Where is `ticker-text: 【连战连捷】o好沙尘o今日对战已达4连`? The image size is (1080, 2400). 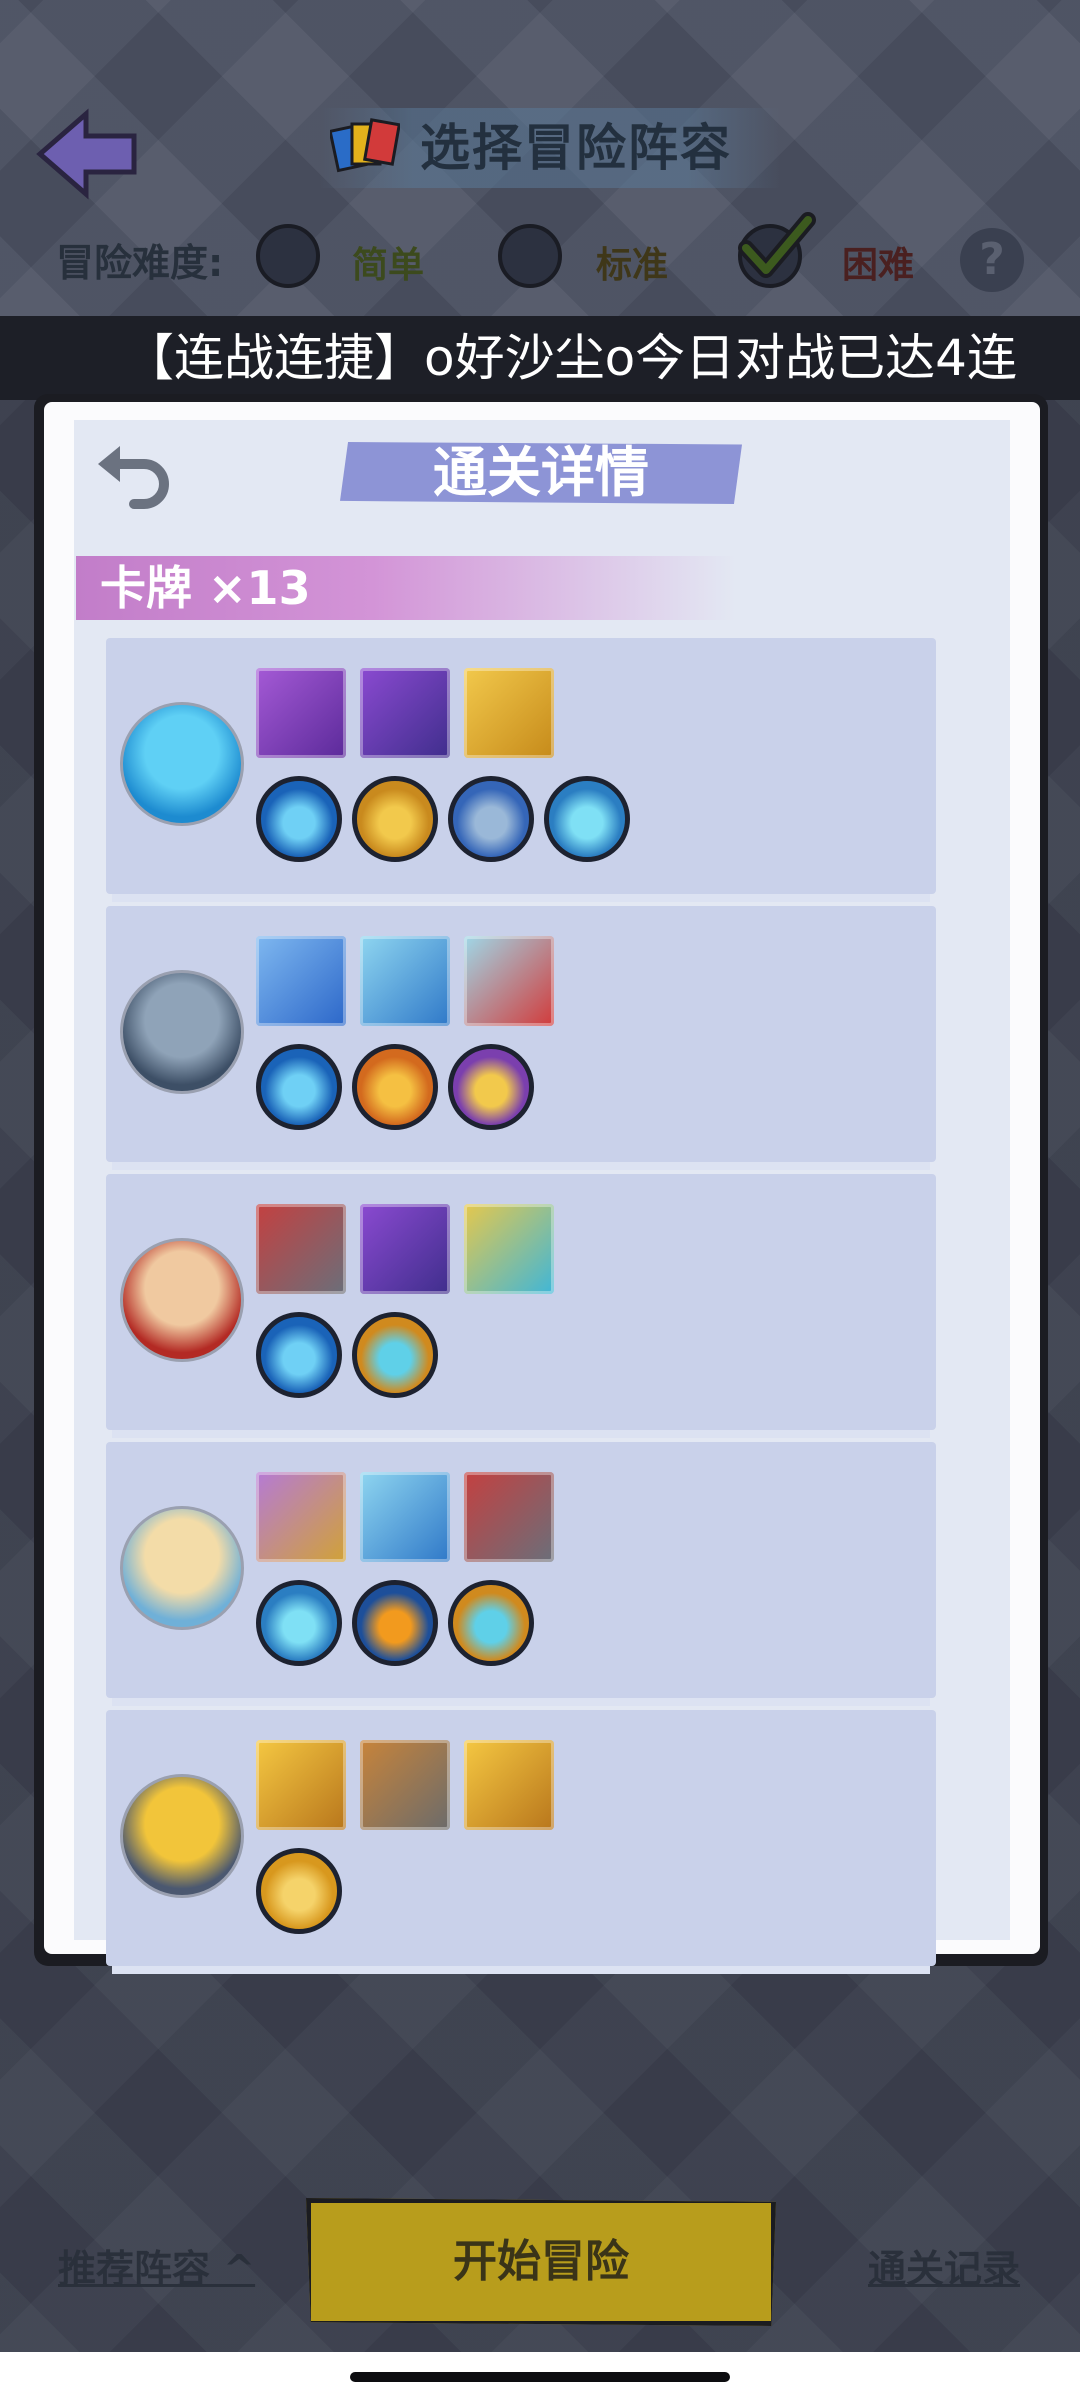
ticker-text: 【连战连捷】o好沙尘o今日对战已达4连 is located at coordinates (570, 358).